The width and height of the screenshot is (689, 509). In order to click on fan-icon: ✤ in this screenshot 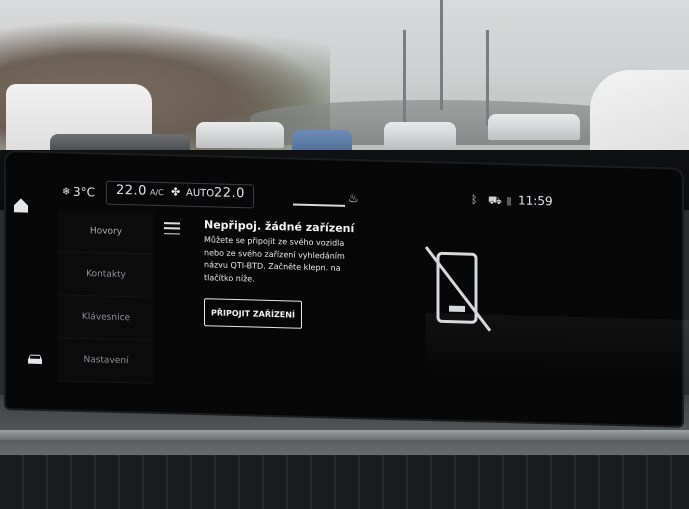, I will do `click(176, 192)`.